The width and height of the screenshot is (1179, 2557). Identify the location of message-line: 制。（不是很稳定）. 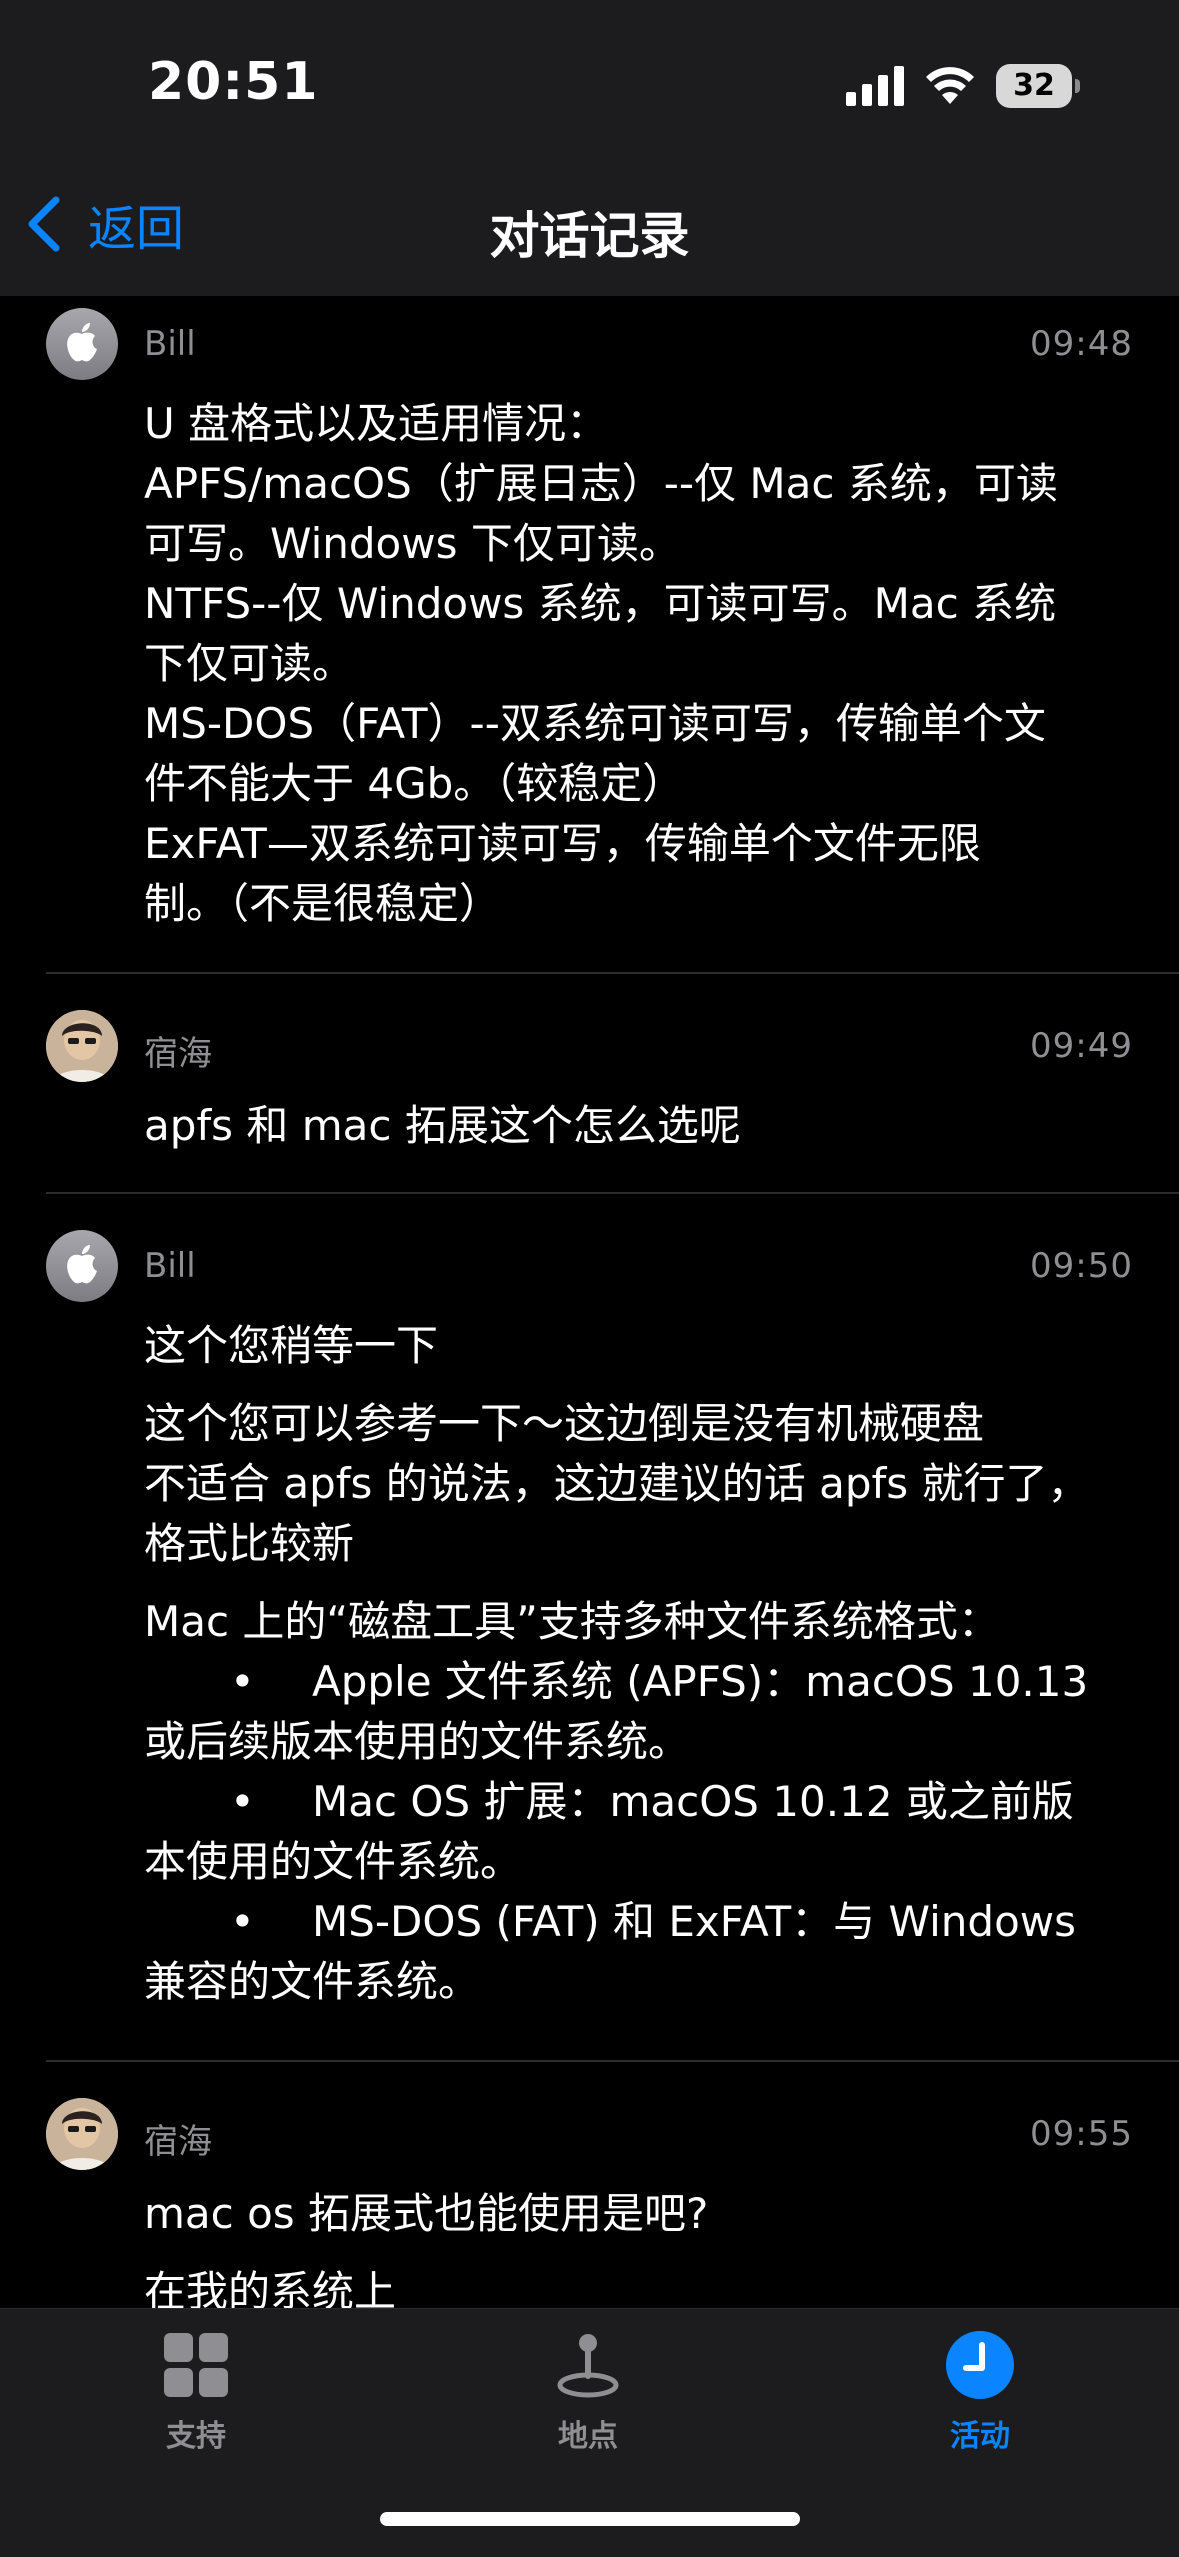
(323, 903).